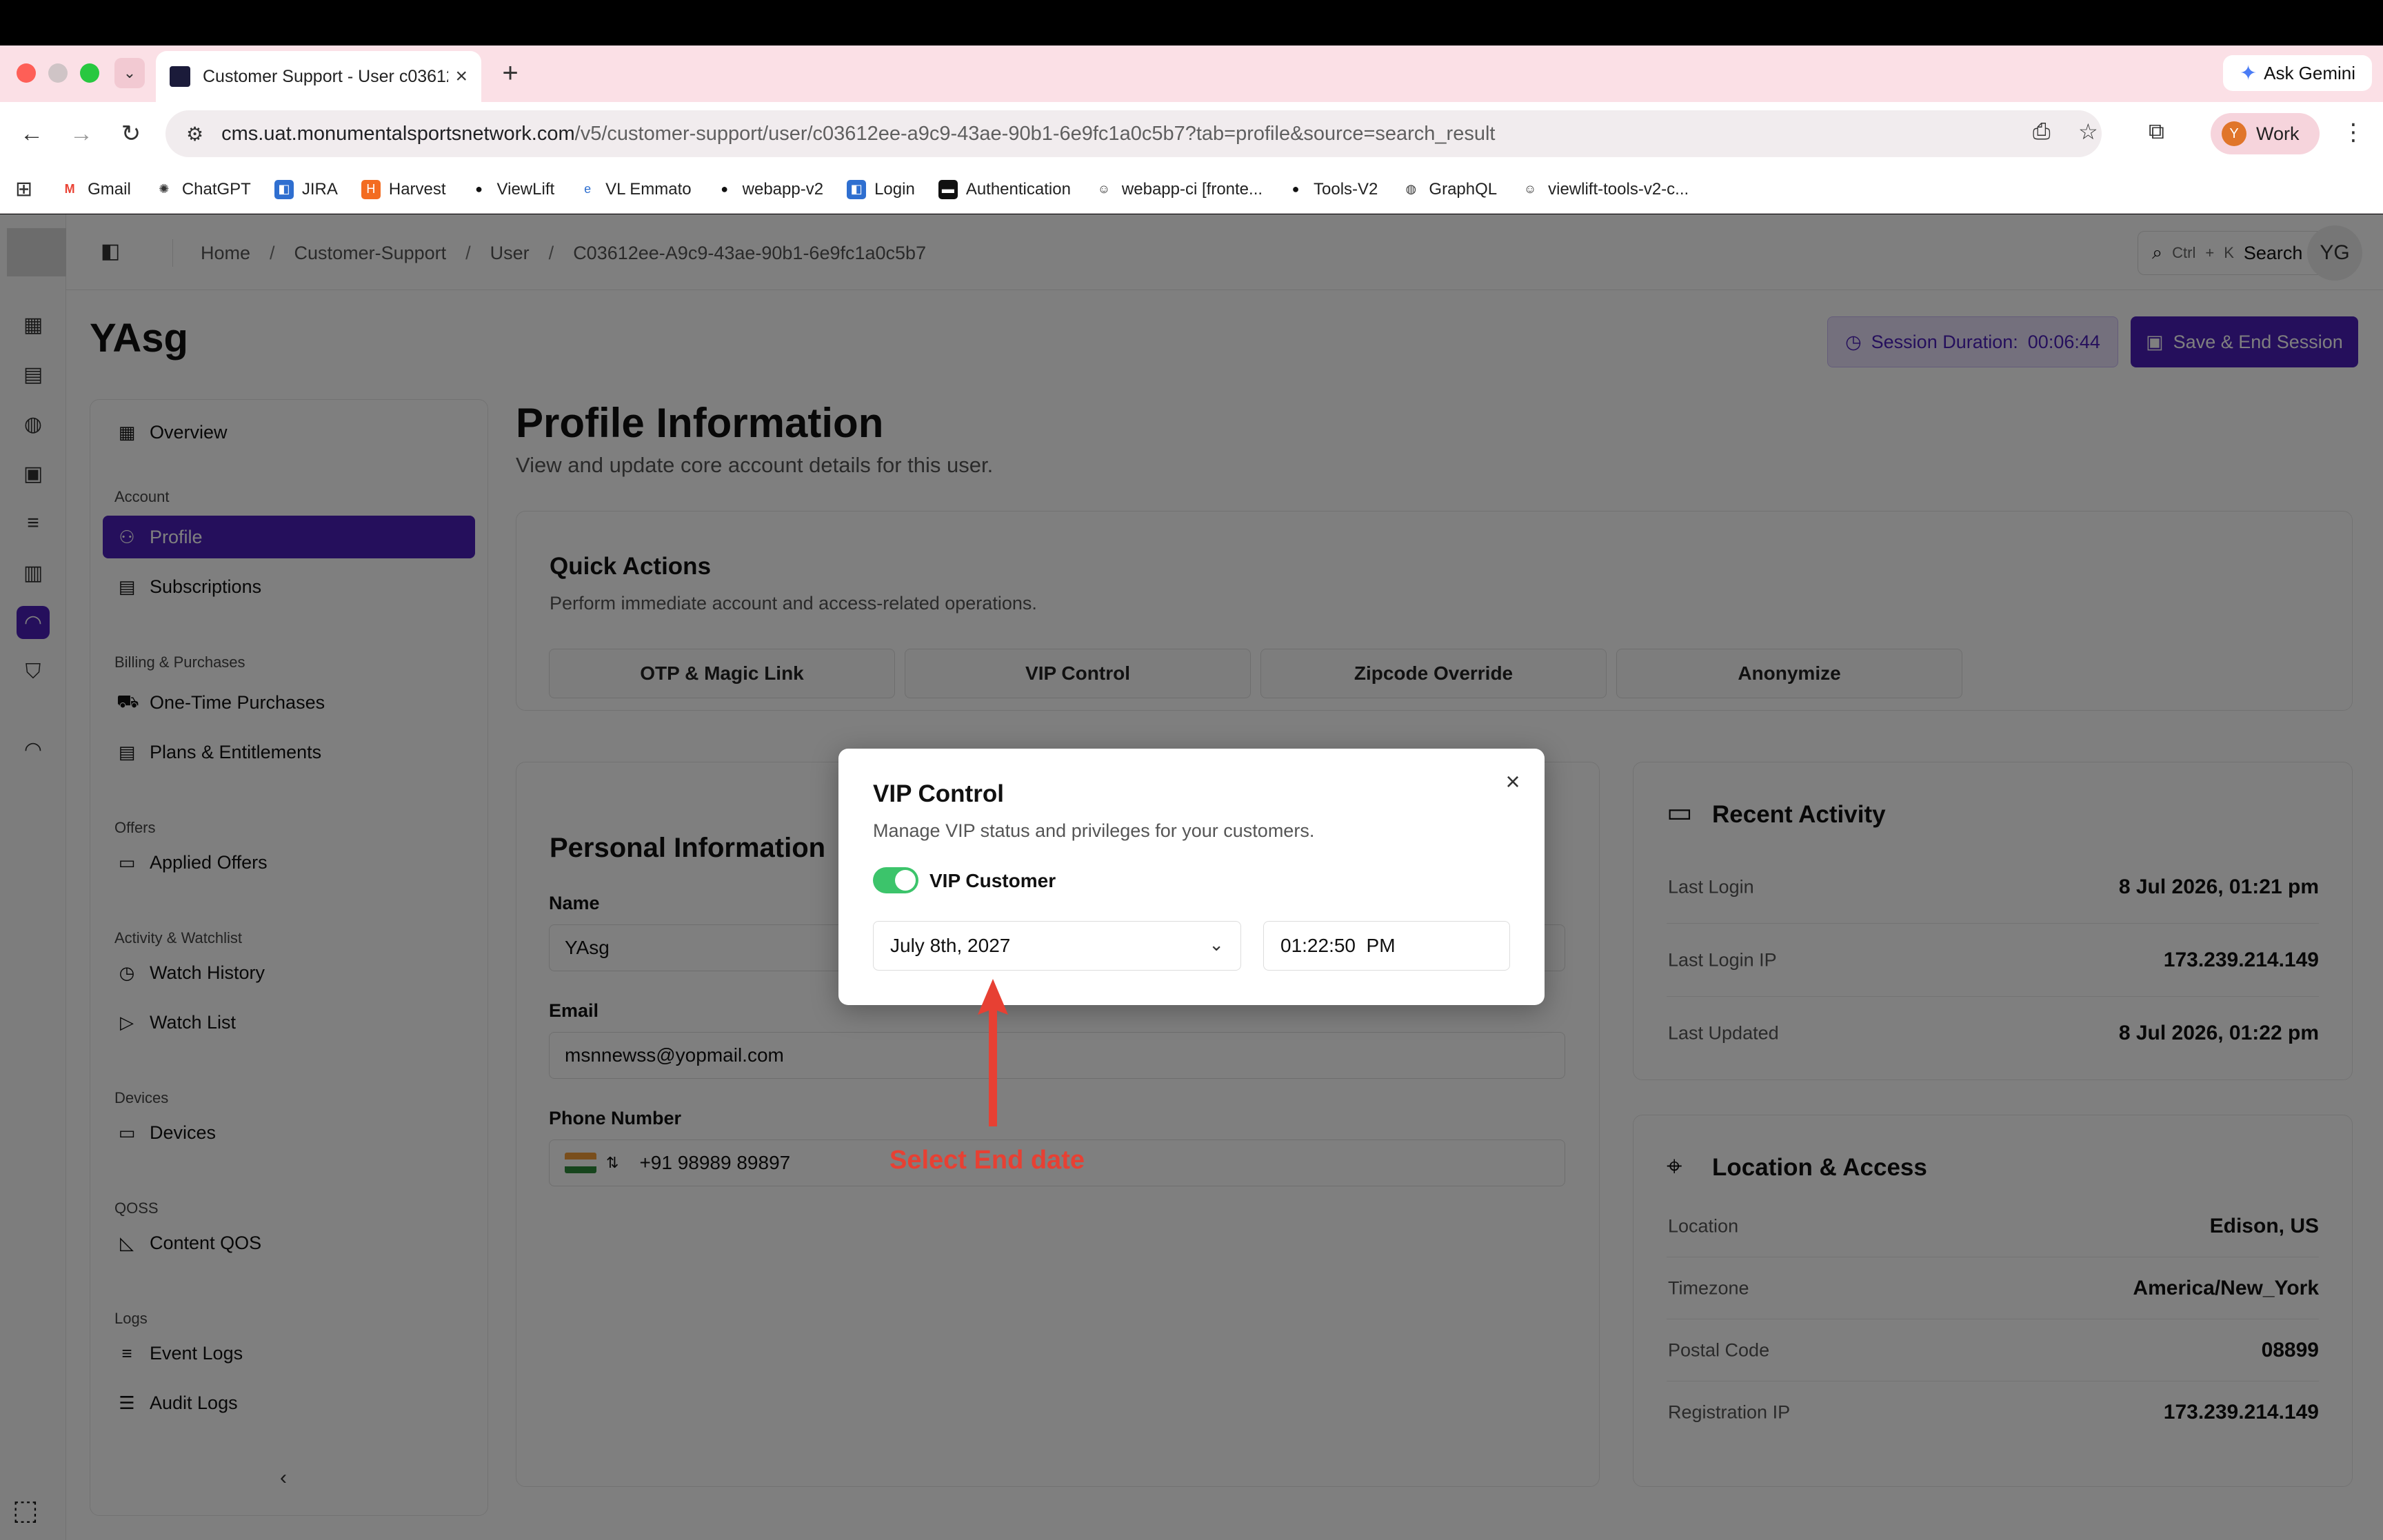  What do you see at coordinates (992, 881) in the screenshot?
I see `vip-customer-label: VIP Customer` at bounding box center [992, 881].